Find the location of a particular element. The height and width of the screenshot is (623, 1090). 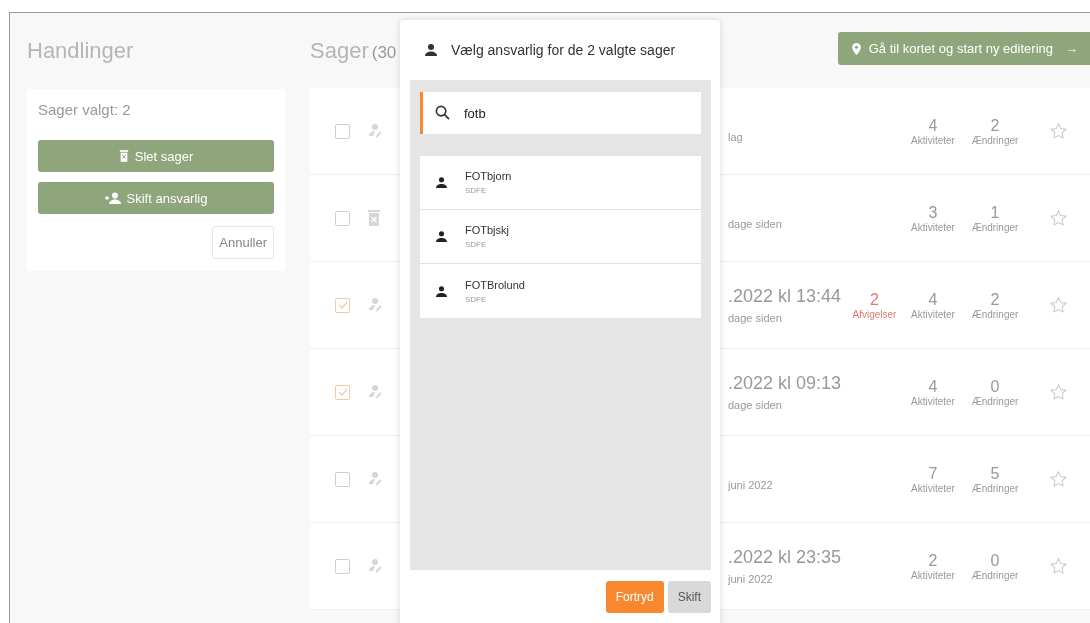

user-name: FOTBrolund is located at coordinates (495, 284).